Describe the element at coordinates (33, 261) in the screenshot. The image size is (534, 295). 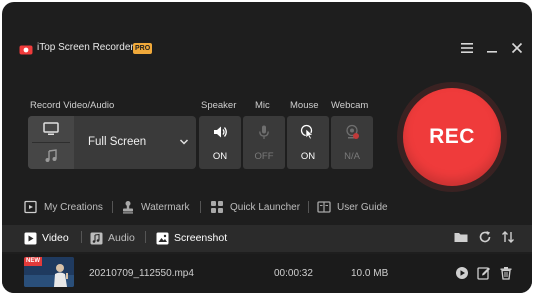
I see `new-badge: NEW` at that location.